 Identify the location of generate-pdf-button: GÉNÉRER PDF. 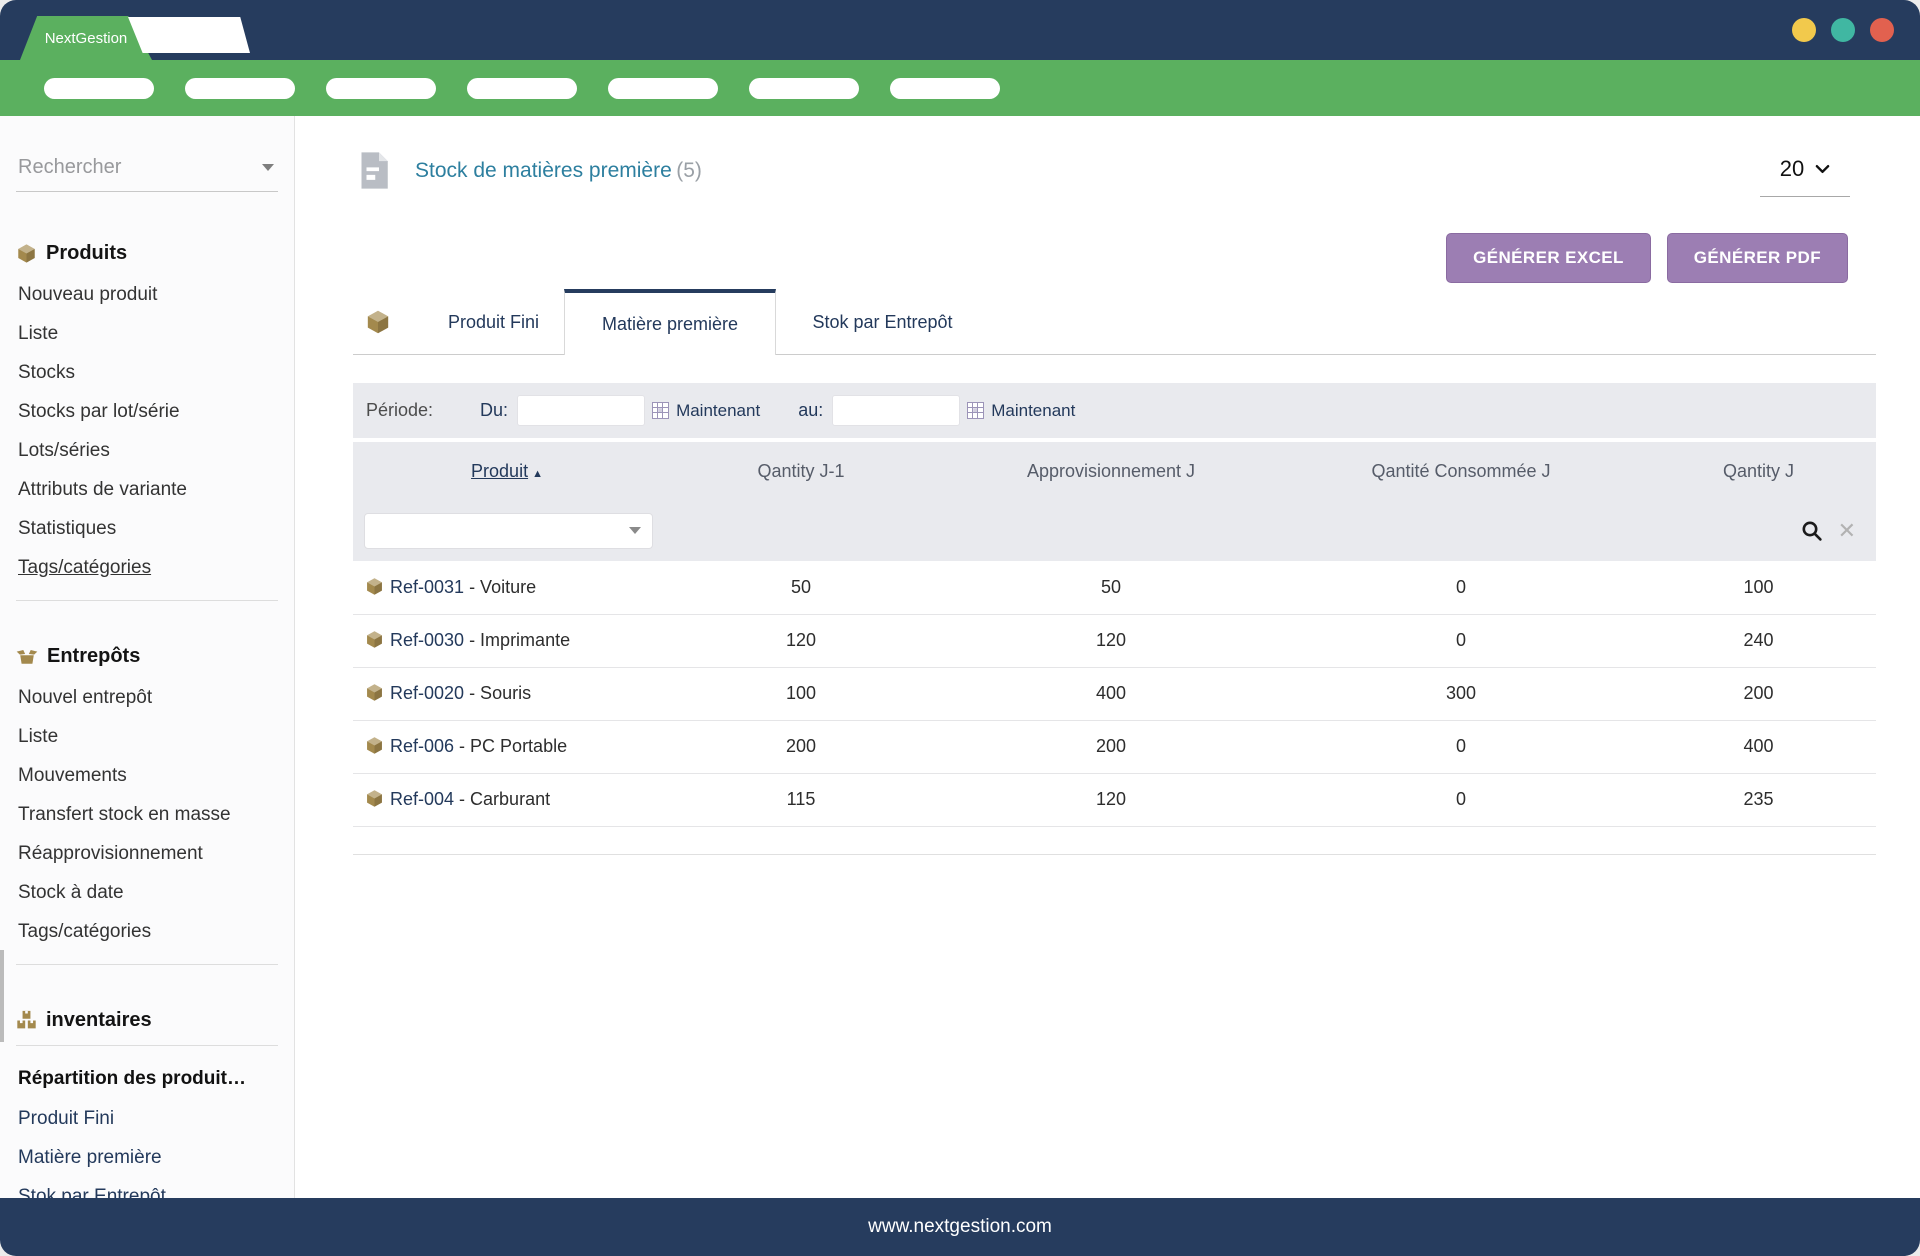
(1757, 258).